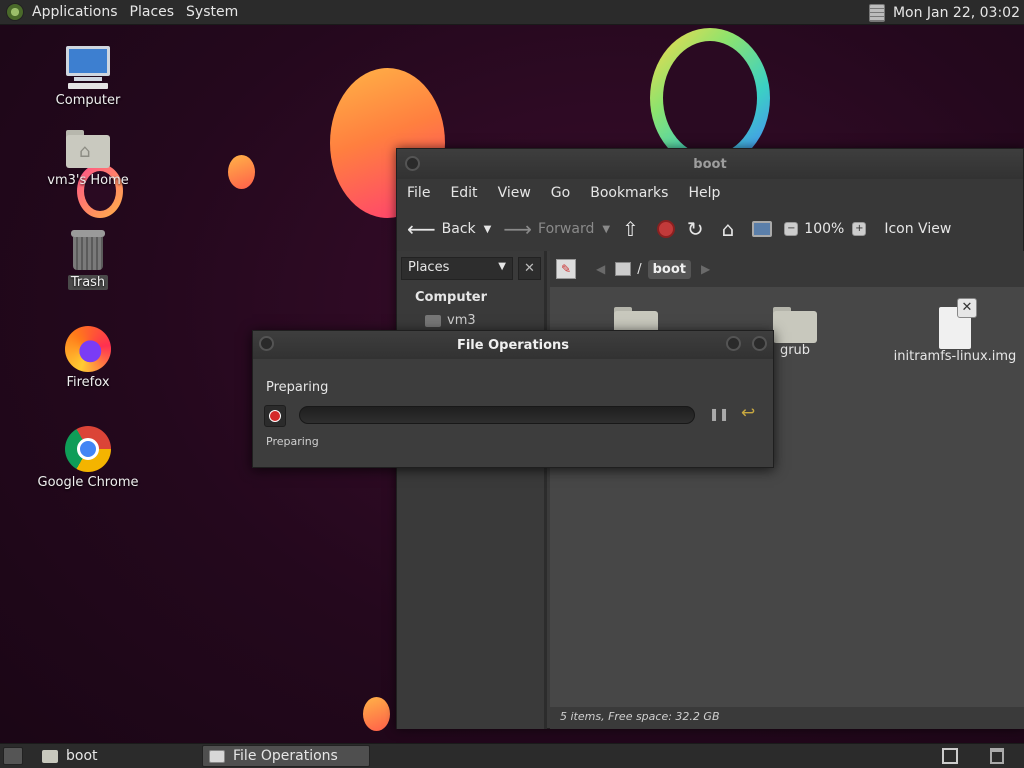  Describe the element at coordinates (629, 193) in the screenshot. I see `menu-bookmarks: Bookmarks` at that location.